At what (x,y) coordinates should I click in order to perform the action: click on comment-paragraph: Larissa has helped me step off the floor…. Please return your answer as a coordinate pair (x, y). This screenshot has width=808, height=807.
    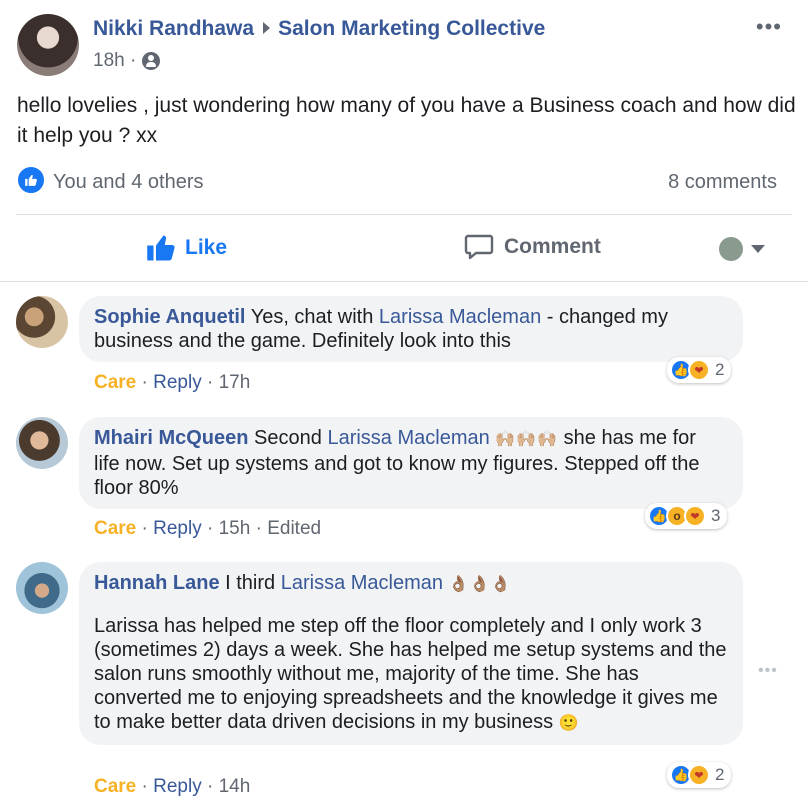
    Looking at the image, I should click on (410, 675).